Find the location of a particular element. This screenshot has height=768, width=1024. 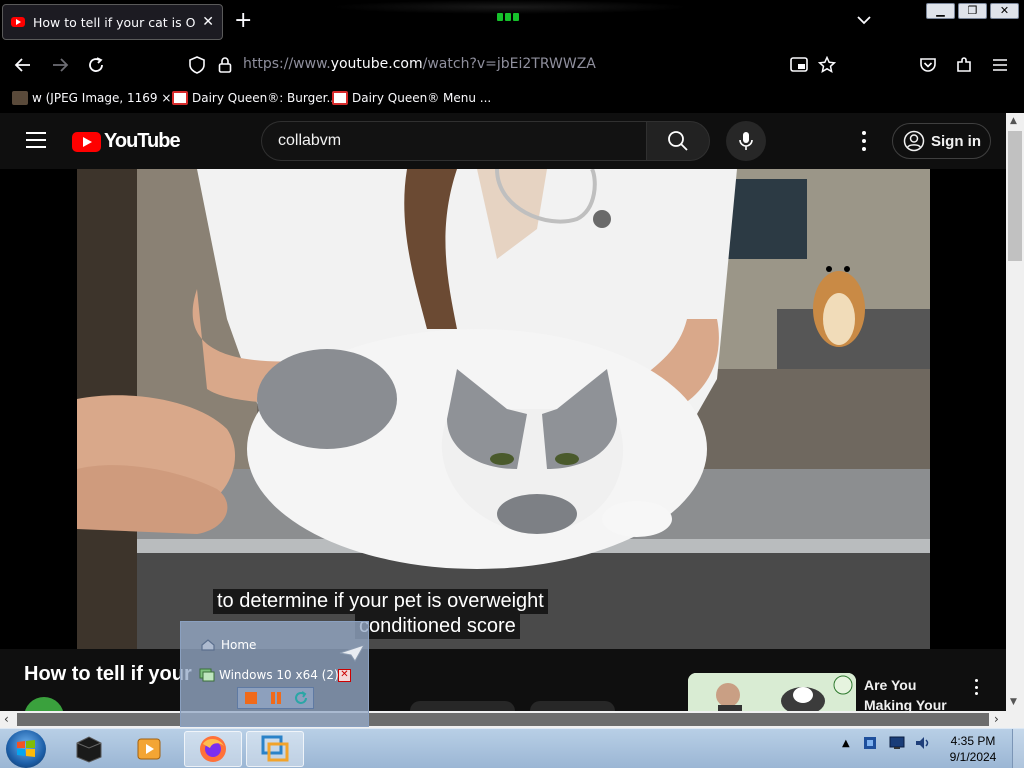

app-menu-button is located at coordinates (1000, 65).